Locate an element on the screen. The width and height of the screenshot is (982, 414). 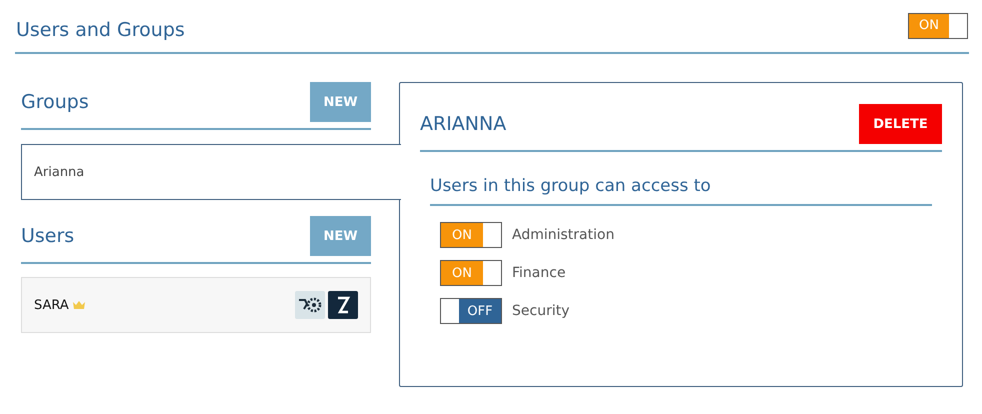
permission-label: Finance is located at coordinates (539, 273).